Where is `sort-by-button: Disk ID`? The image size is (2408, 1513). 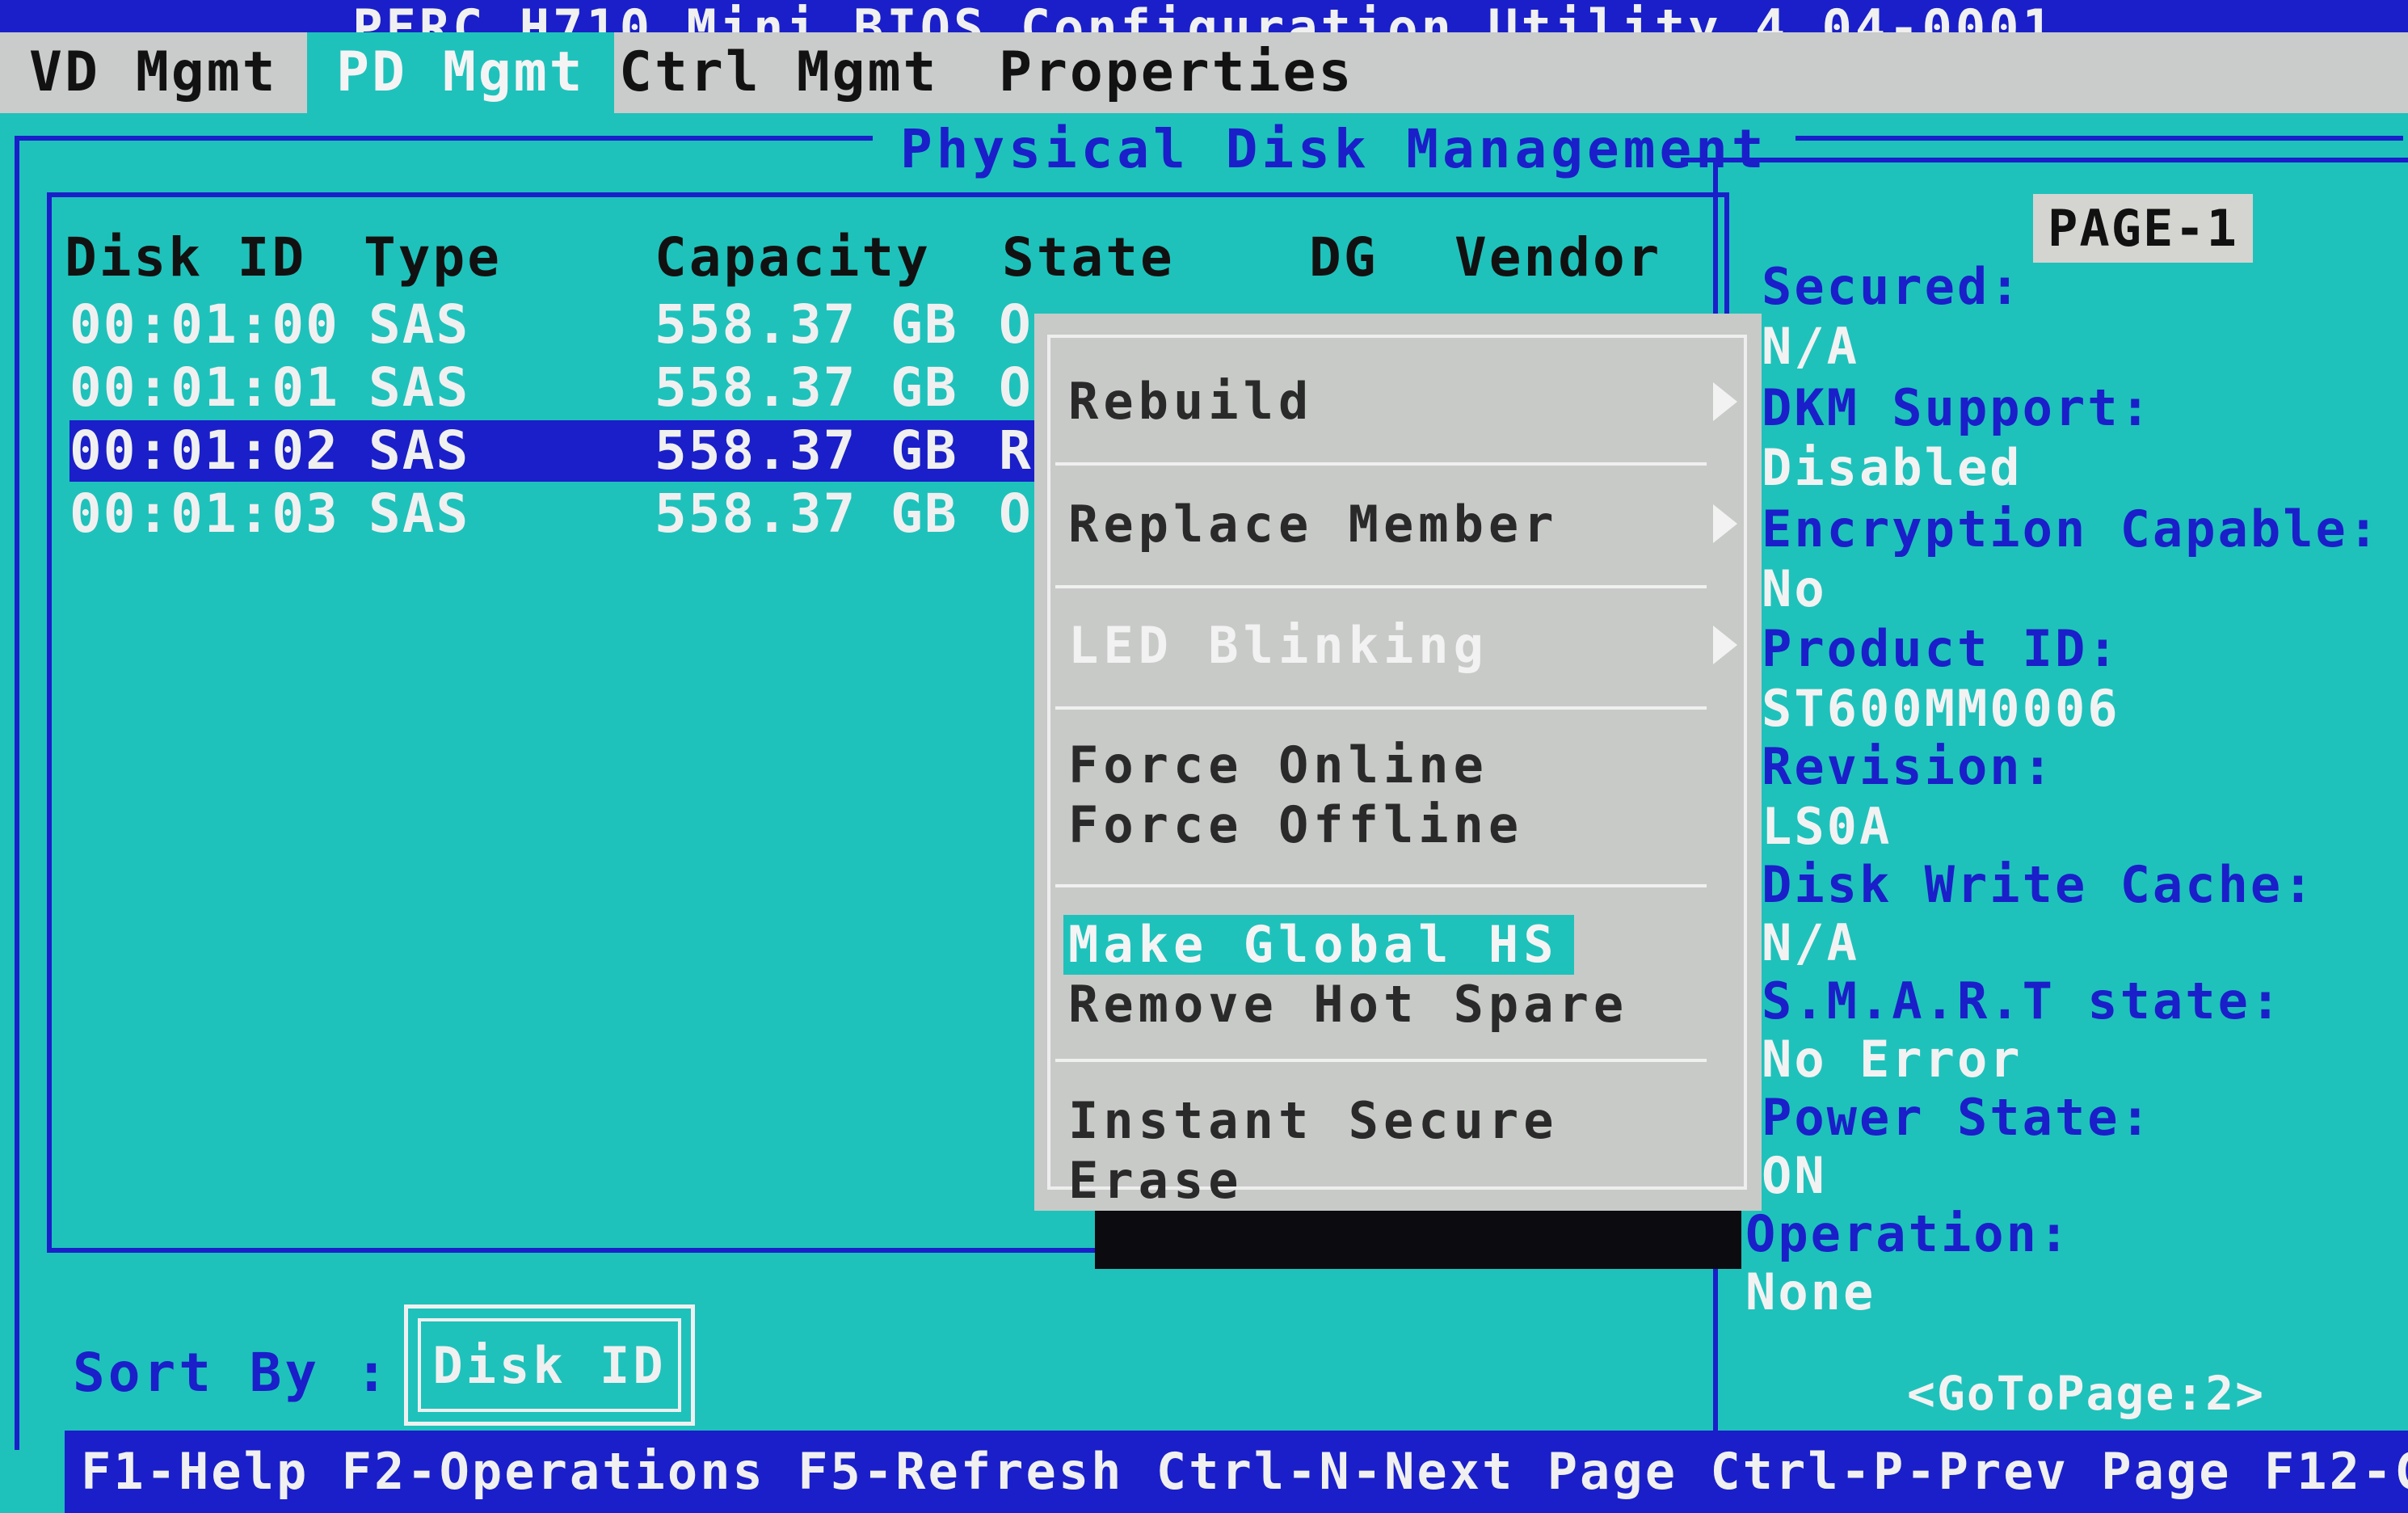
sort-by-button: Disk ID is located at coordinates (549, 1365).